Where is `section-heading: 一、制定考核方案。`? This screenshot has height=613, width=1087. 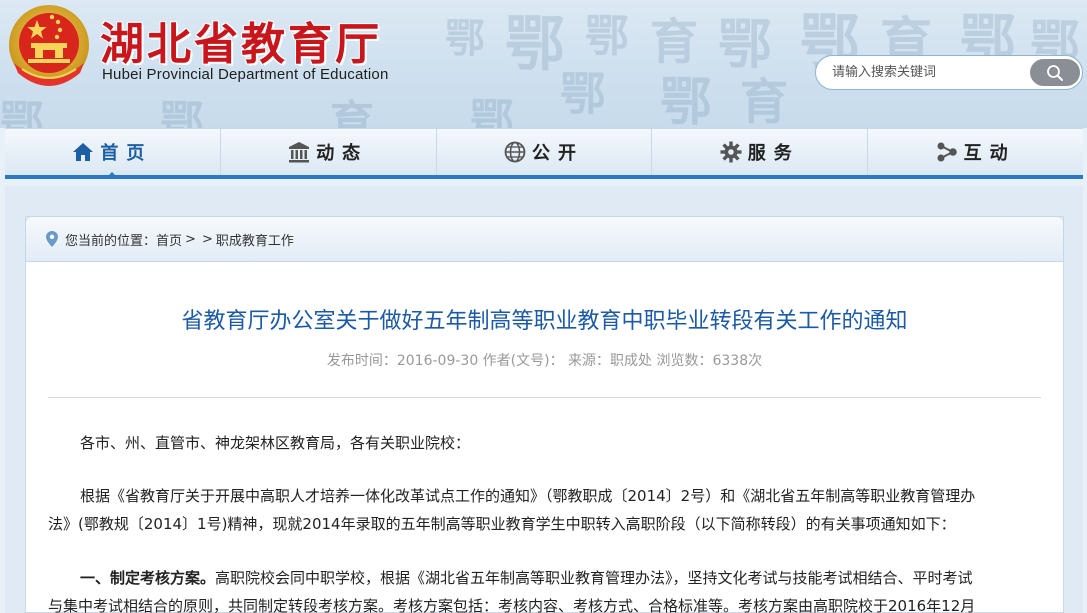
section-heading: 一、制定考核方案。 is located at coordinates (148, 578).